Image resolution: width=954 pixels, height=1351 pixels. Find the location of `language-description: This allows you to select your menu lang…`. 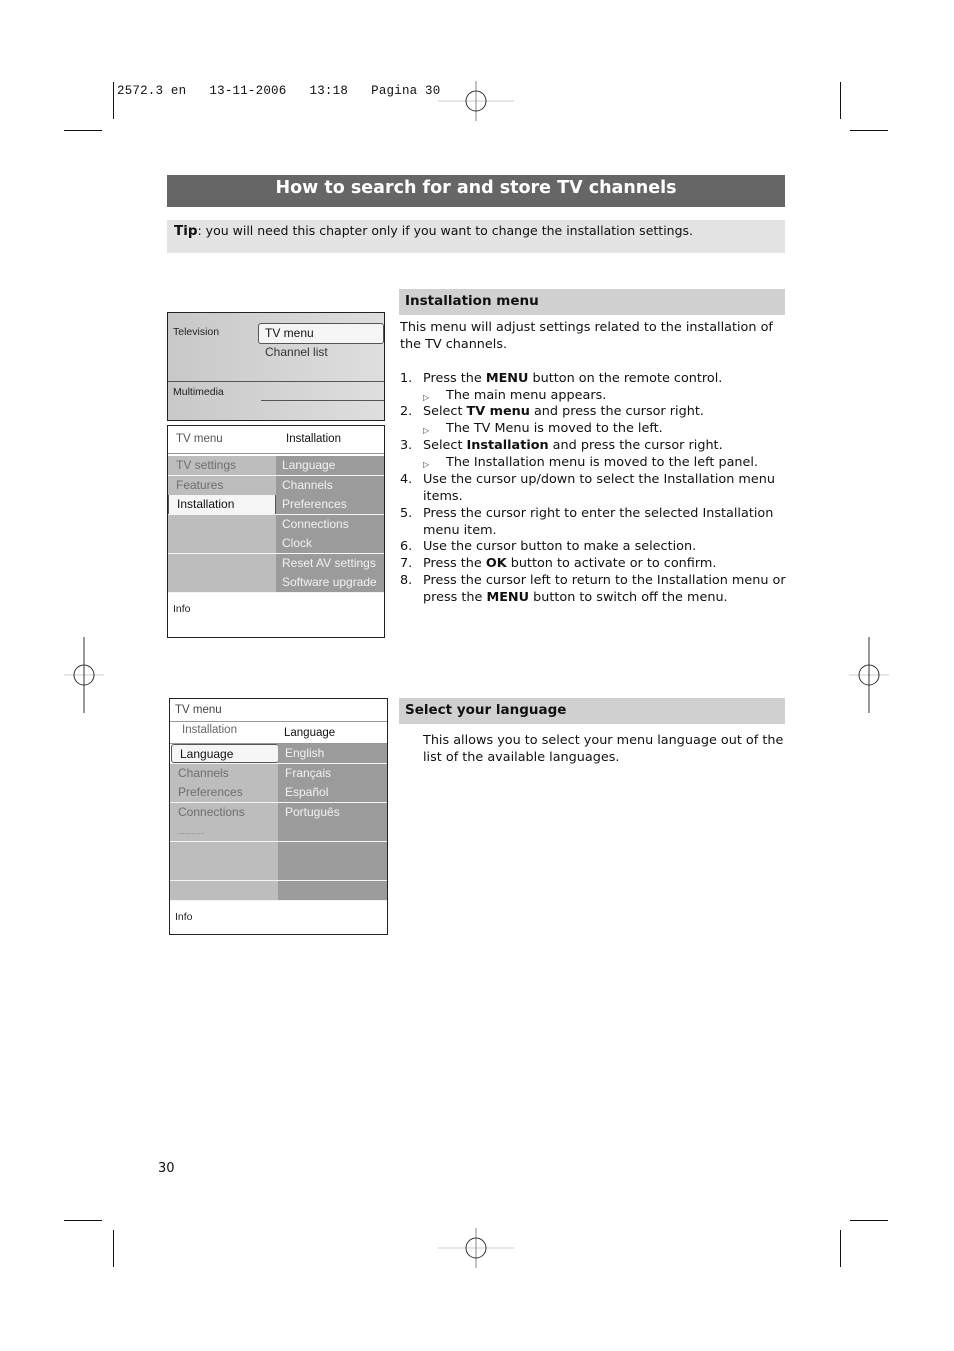

language-description: This allows you to select your menu lang… is located at coordinates (603, 749).